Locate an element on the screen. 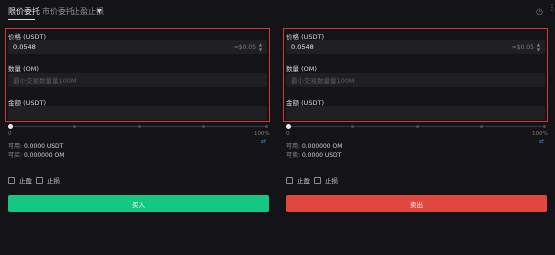  buy-button: 买入 is located at coordinates (138, 203).